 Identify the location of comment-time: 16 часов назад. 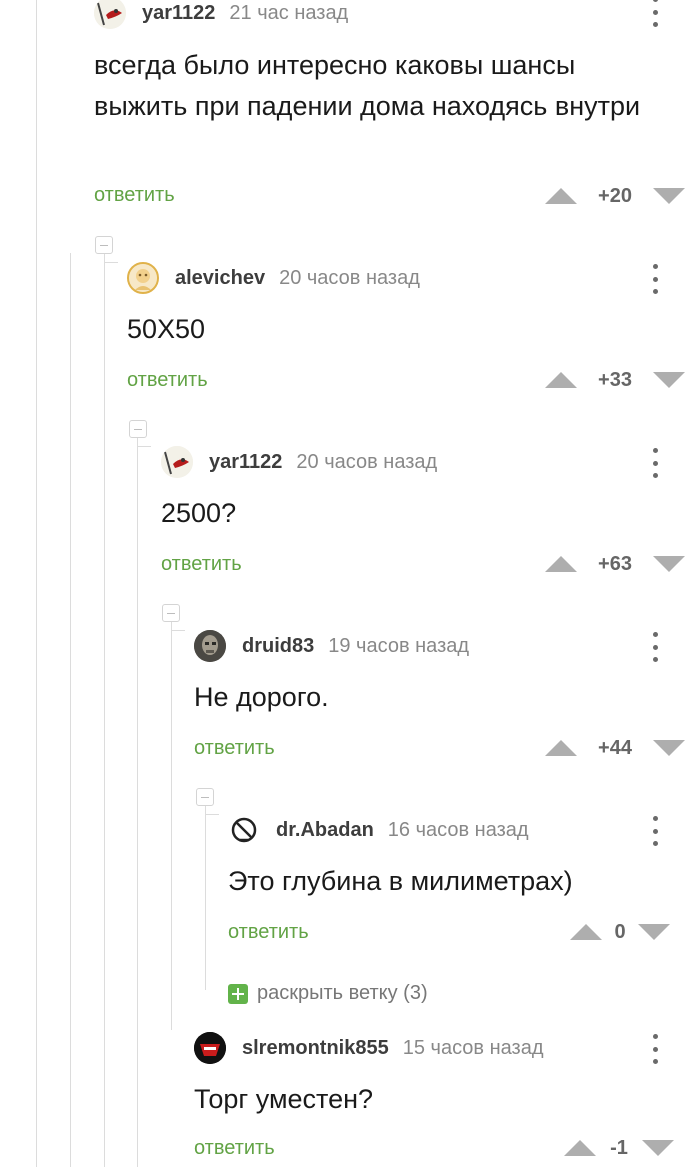
(458, 830).